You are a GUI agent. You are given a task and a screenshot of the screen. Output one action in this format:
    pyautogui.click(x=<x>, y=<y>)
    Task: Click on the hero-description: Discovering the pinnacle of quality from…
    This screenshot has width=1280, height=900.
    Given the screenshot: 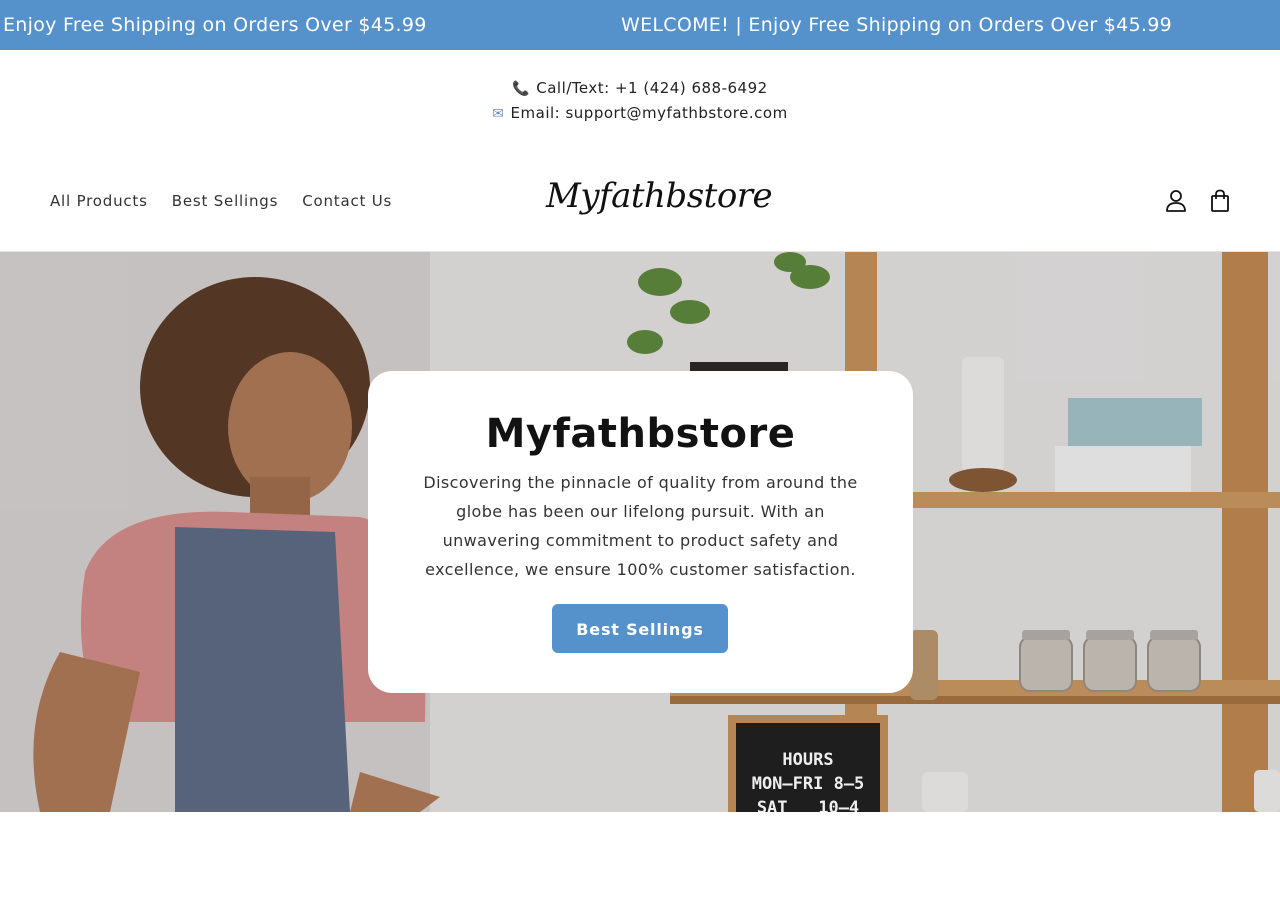 What is the action you would take?
    pyautogui.click(x=640, y=526)
    